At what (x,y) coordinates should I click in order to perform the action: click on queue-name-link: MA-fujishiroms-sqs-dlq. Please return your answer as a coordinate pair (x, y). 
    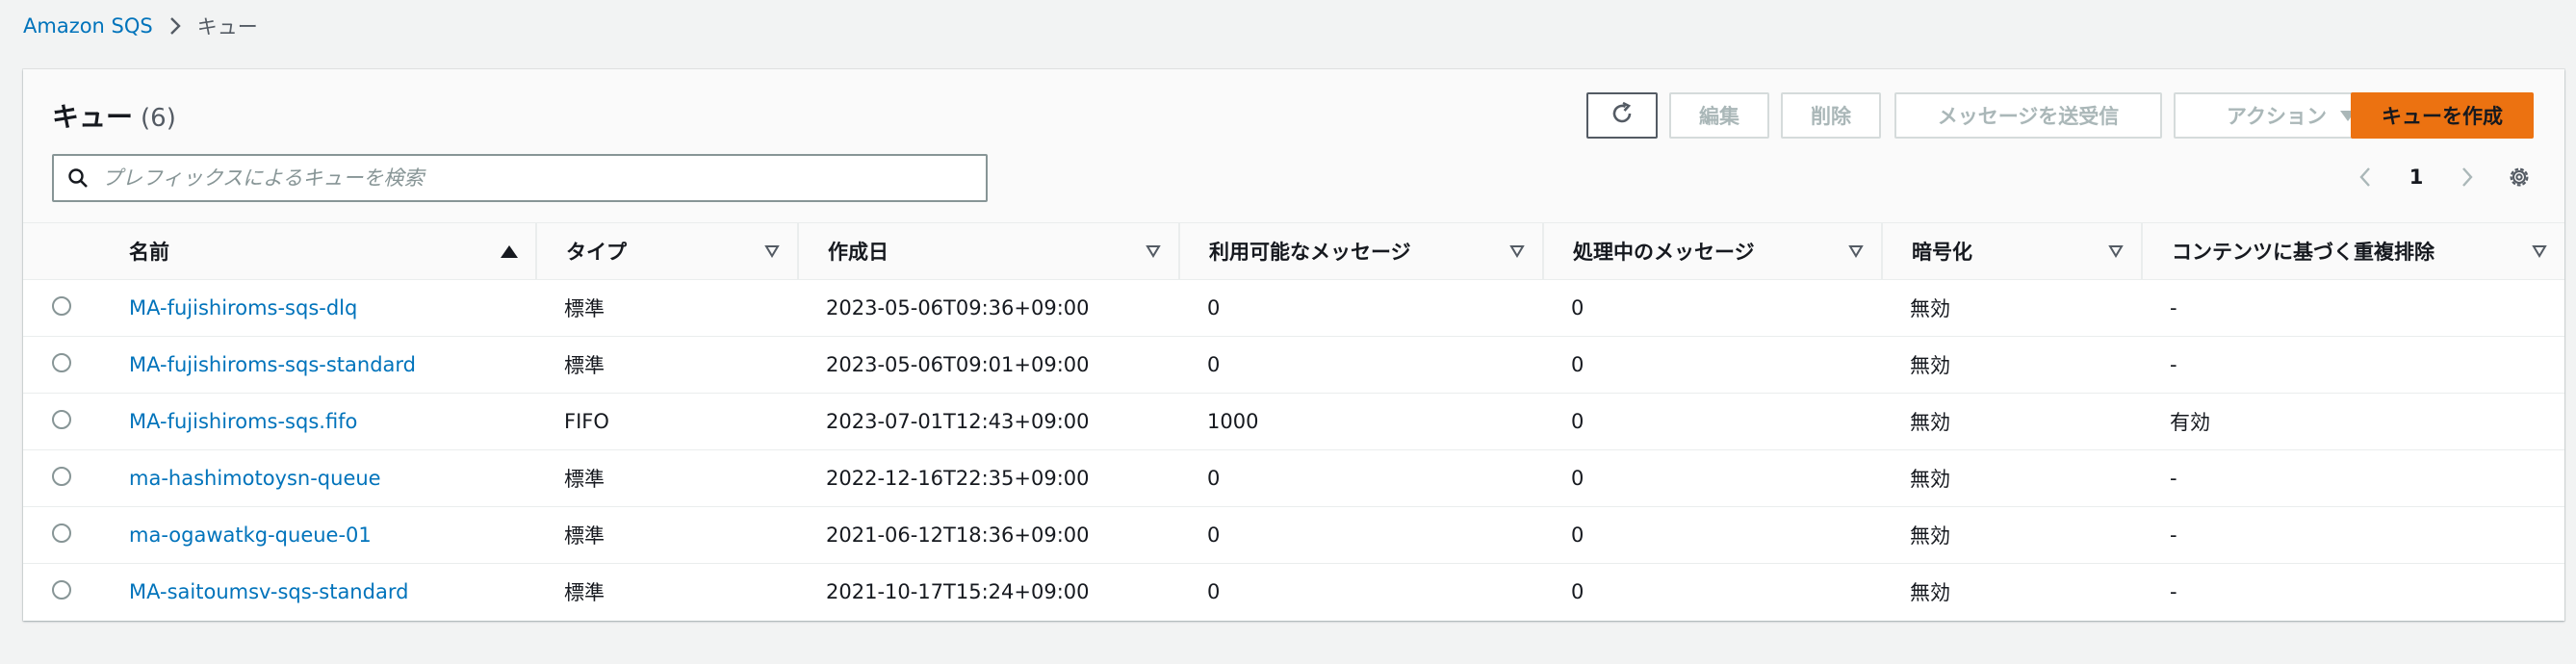
    Looking at the image, I should click on (243, 307).